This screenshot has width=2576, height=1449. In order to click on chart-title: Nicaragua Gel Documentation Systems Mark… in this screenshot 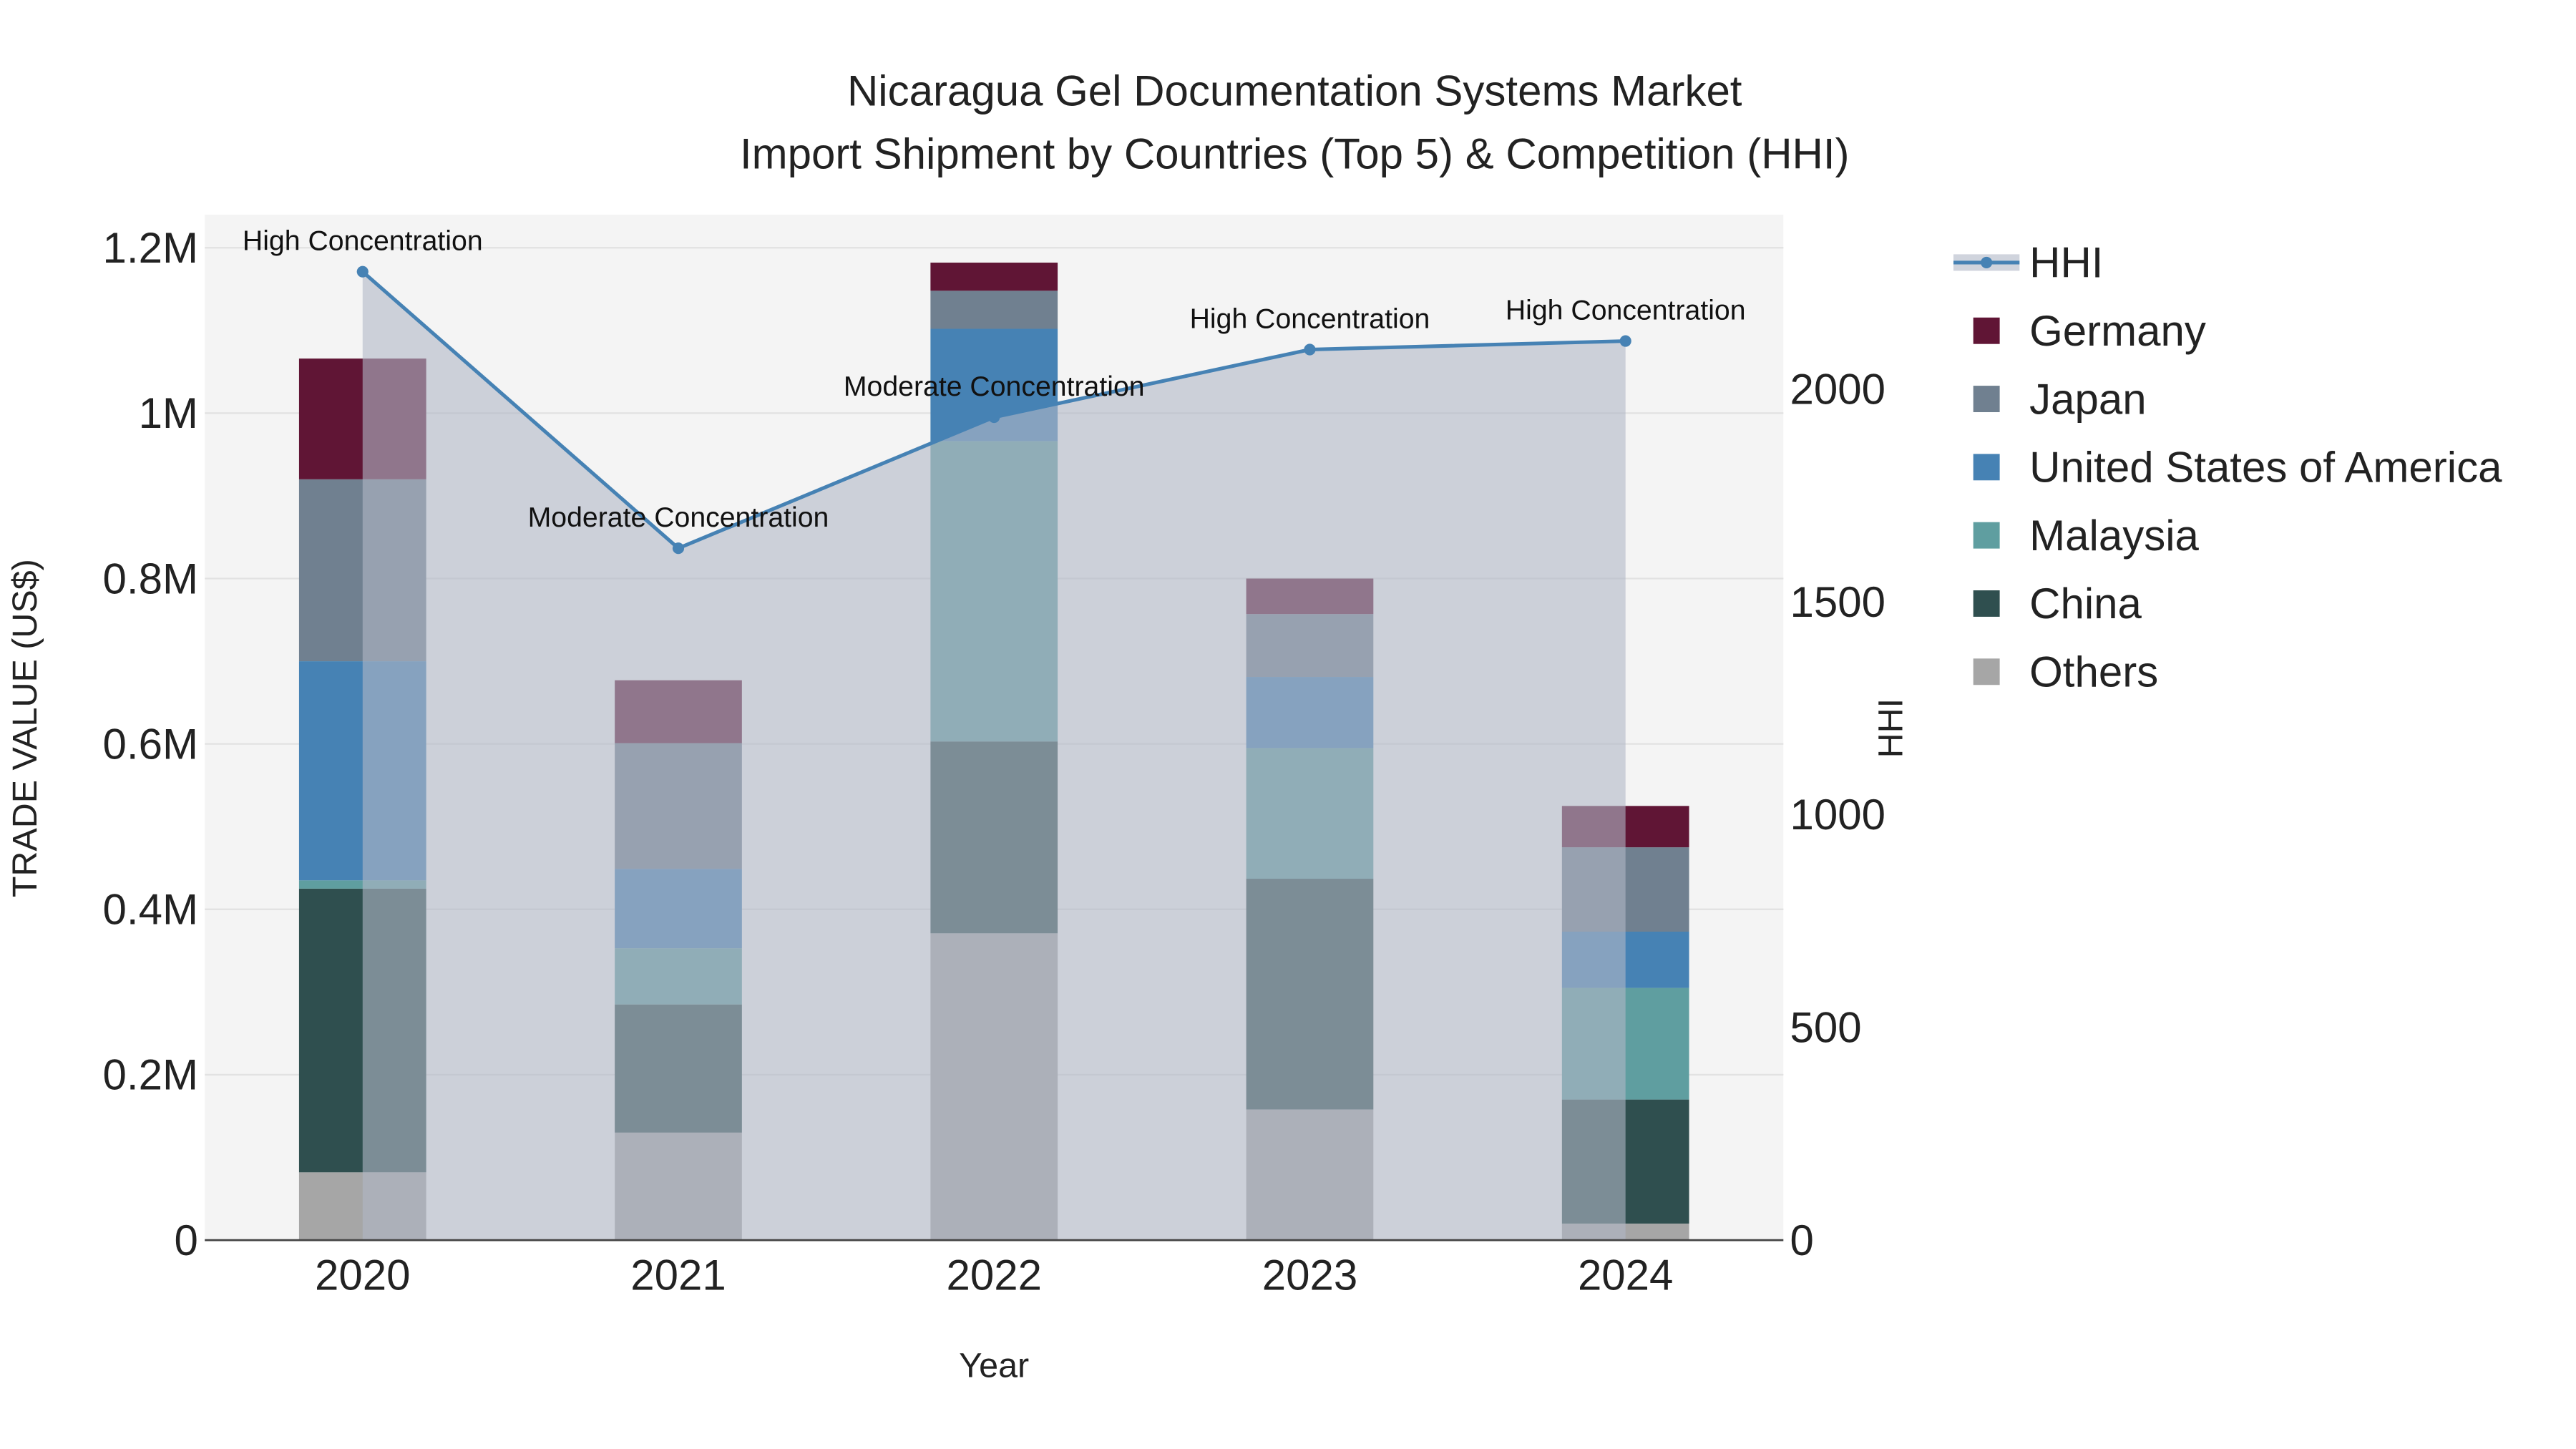, I will do `click(1294, 91)`.